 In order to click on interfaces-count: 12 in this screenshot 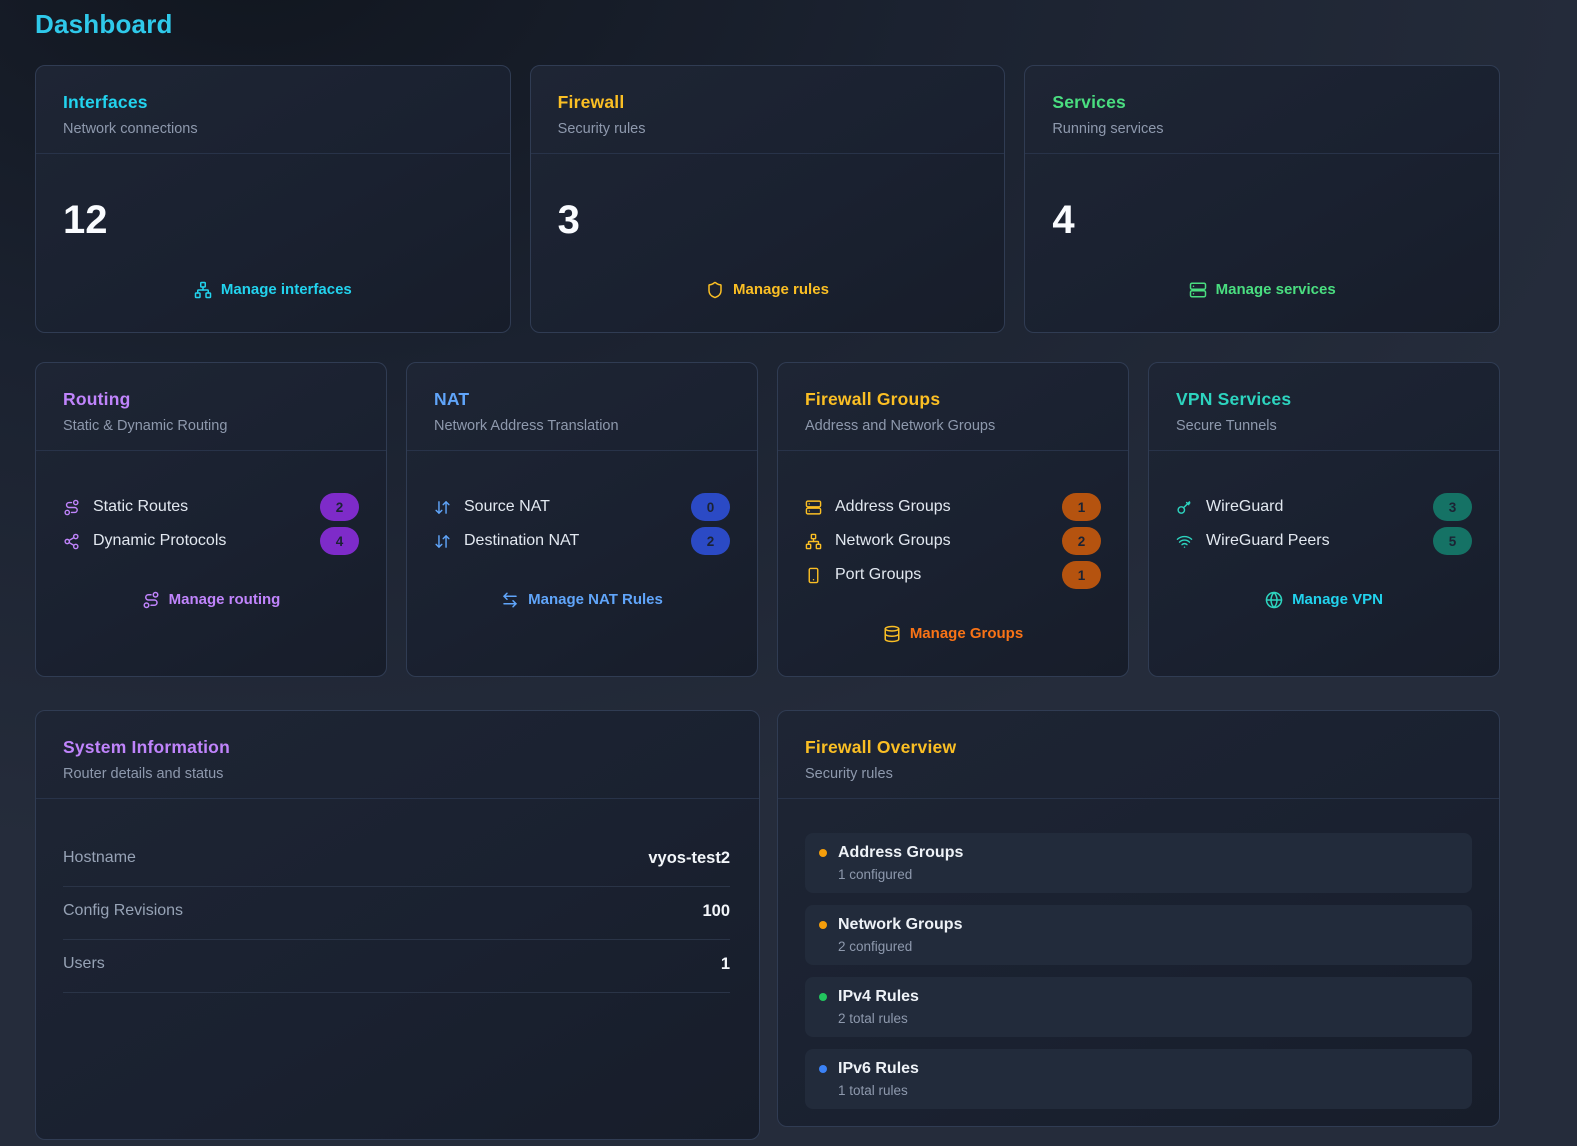, I will do `click(85, 220)`.